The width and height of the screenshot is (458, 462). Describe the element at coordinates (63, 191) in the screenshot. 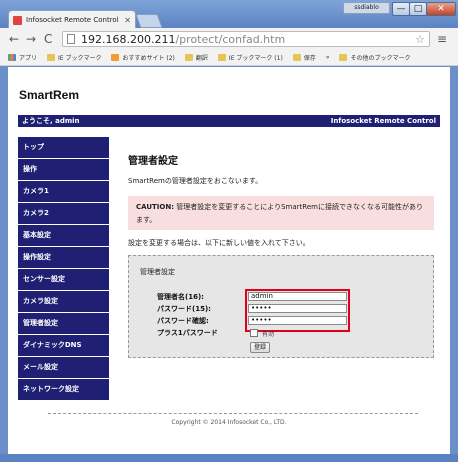

I see `nav-camera1: カメラ1` at that location.